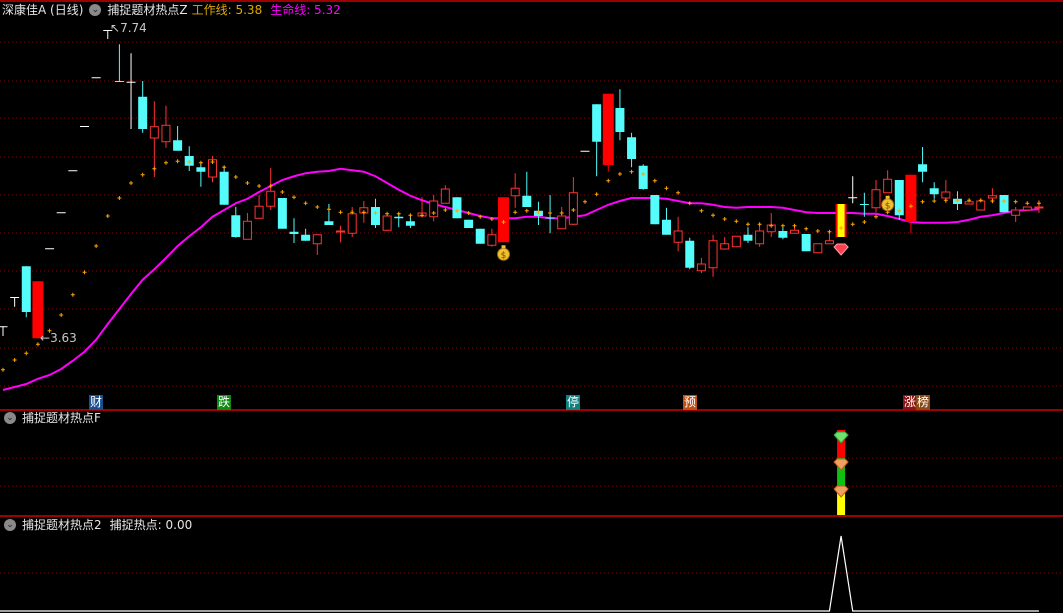  What do you see at coordinates (305, 10) in the screenshot?
I see `life-line-value: 生命线: 5.32` at bounding box center [305, 10].